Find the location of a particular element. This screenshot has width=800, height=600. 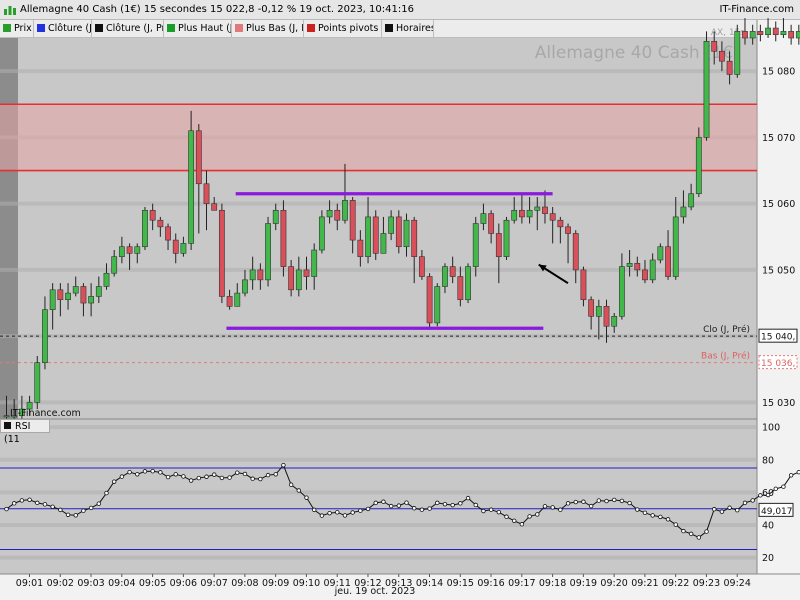

time-tick-label: 09:05 is located at coordinates (152, 583).